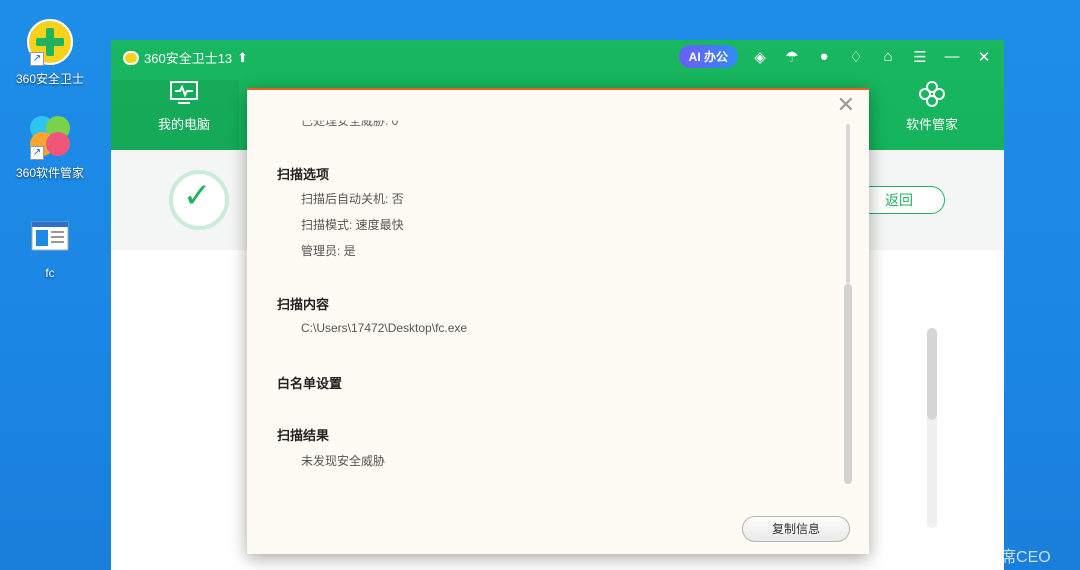  I want to click on nav-label: 我的电脑, so click(183, 124).